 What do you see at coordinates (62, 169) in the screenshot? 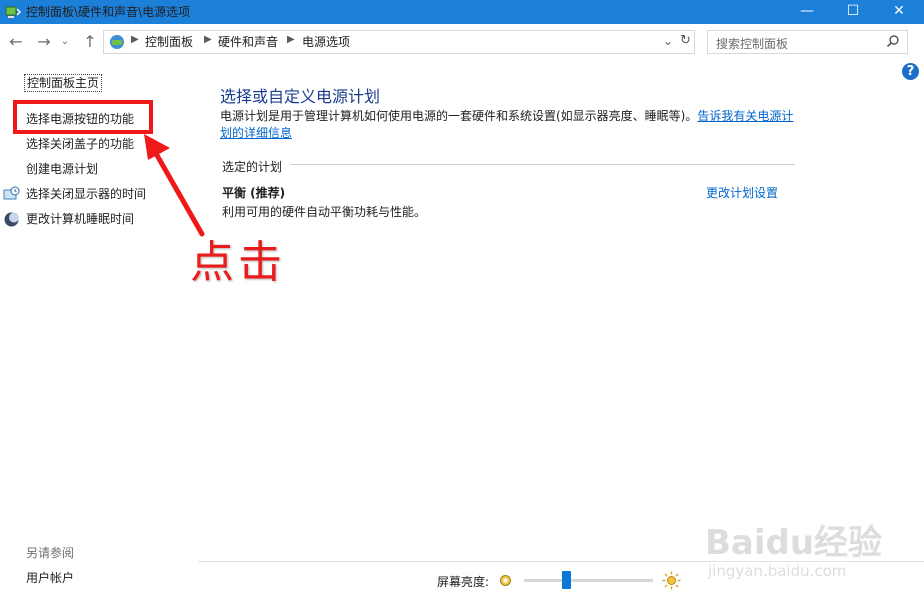
I see `nav-create-power-plan: 创建电源计划` at bounding box center [62, 169].